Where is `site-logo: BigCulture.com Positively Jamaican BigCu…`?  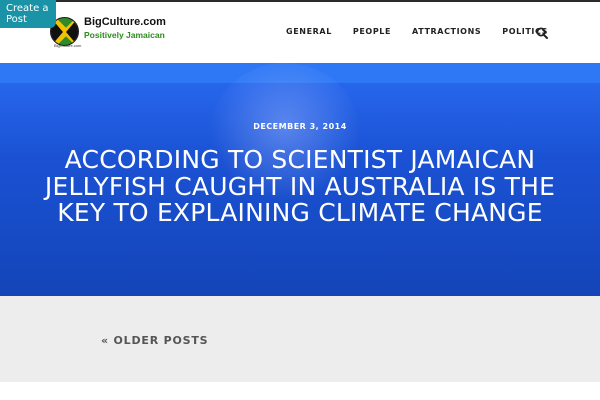
site-logo: BigCulture.com Positively Jamaican BigCu… is located at coordinates (110, 31).